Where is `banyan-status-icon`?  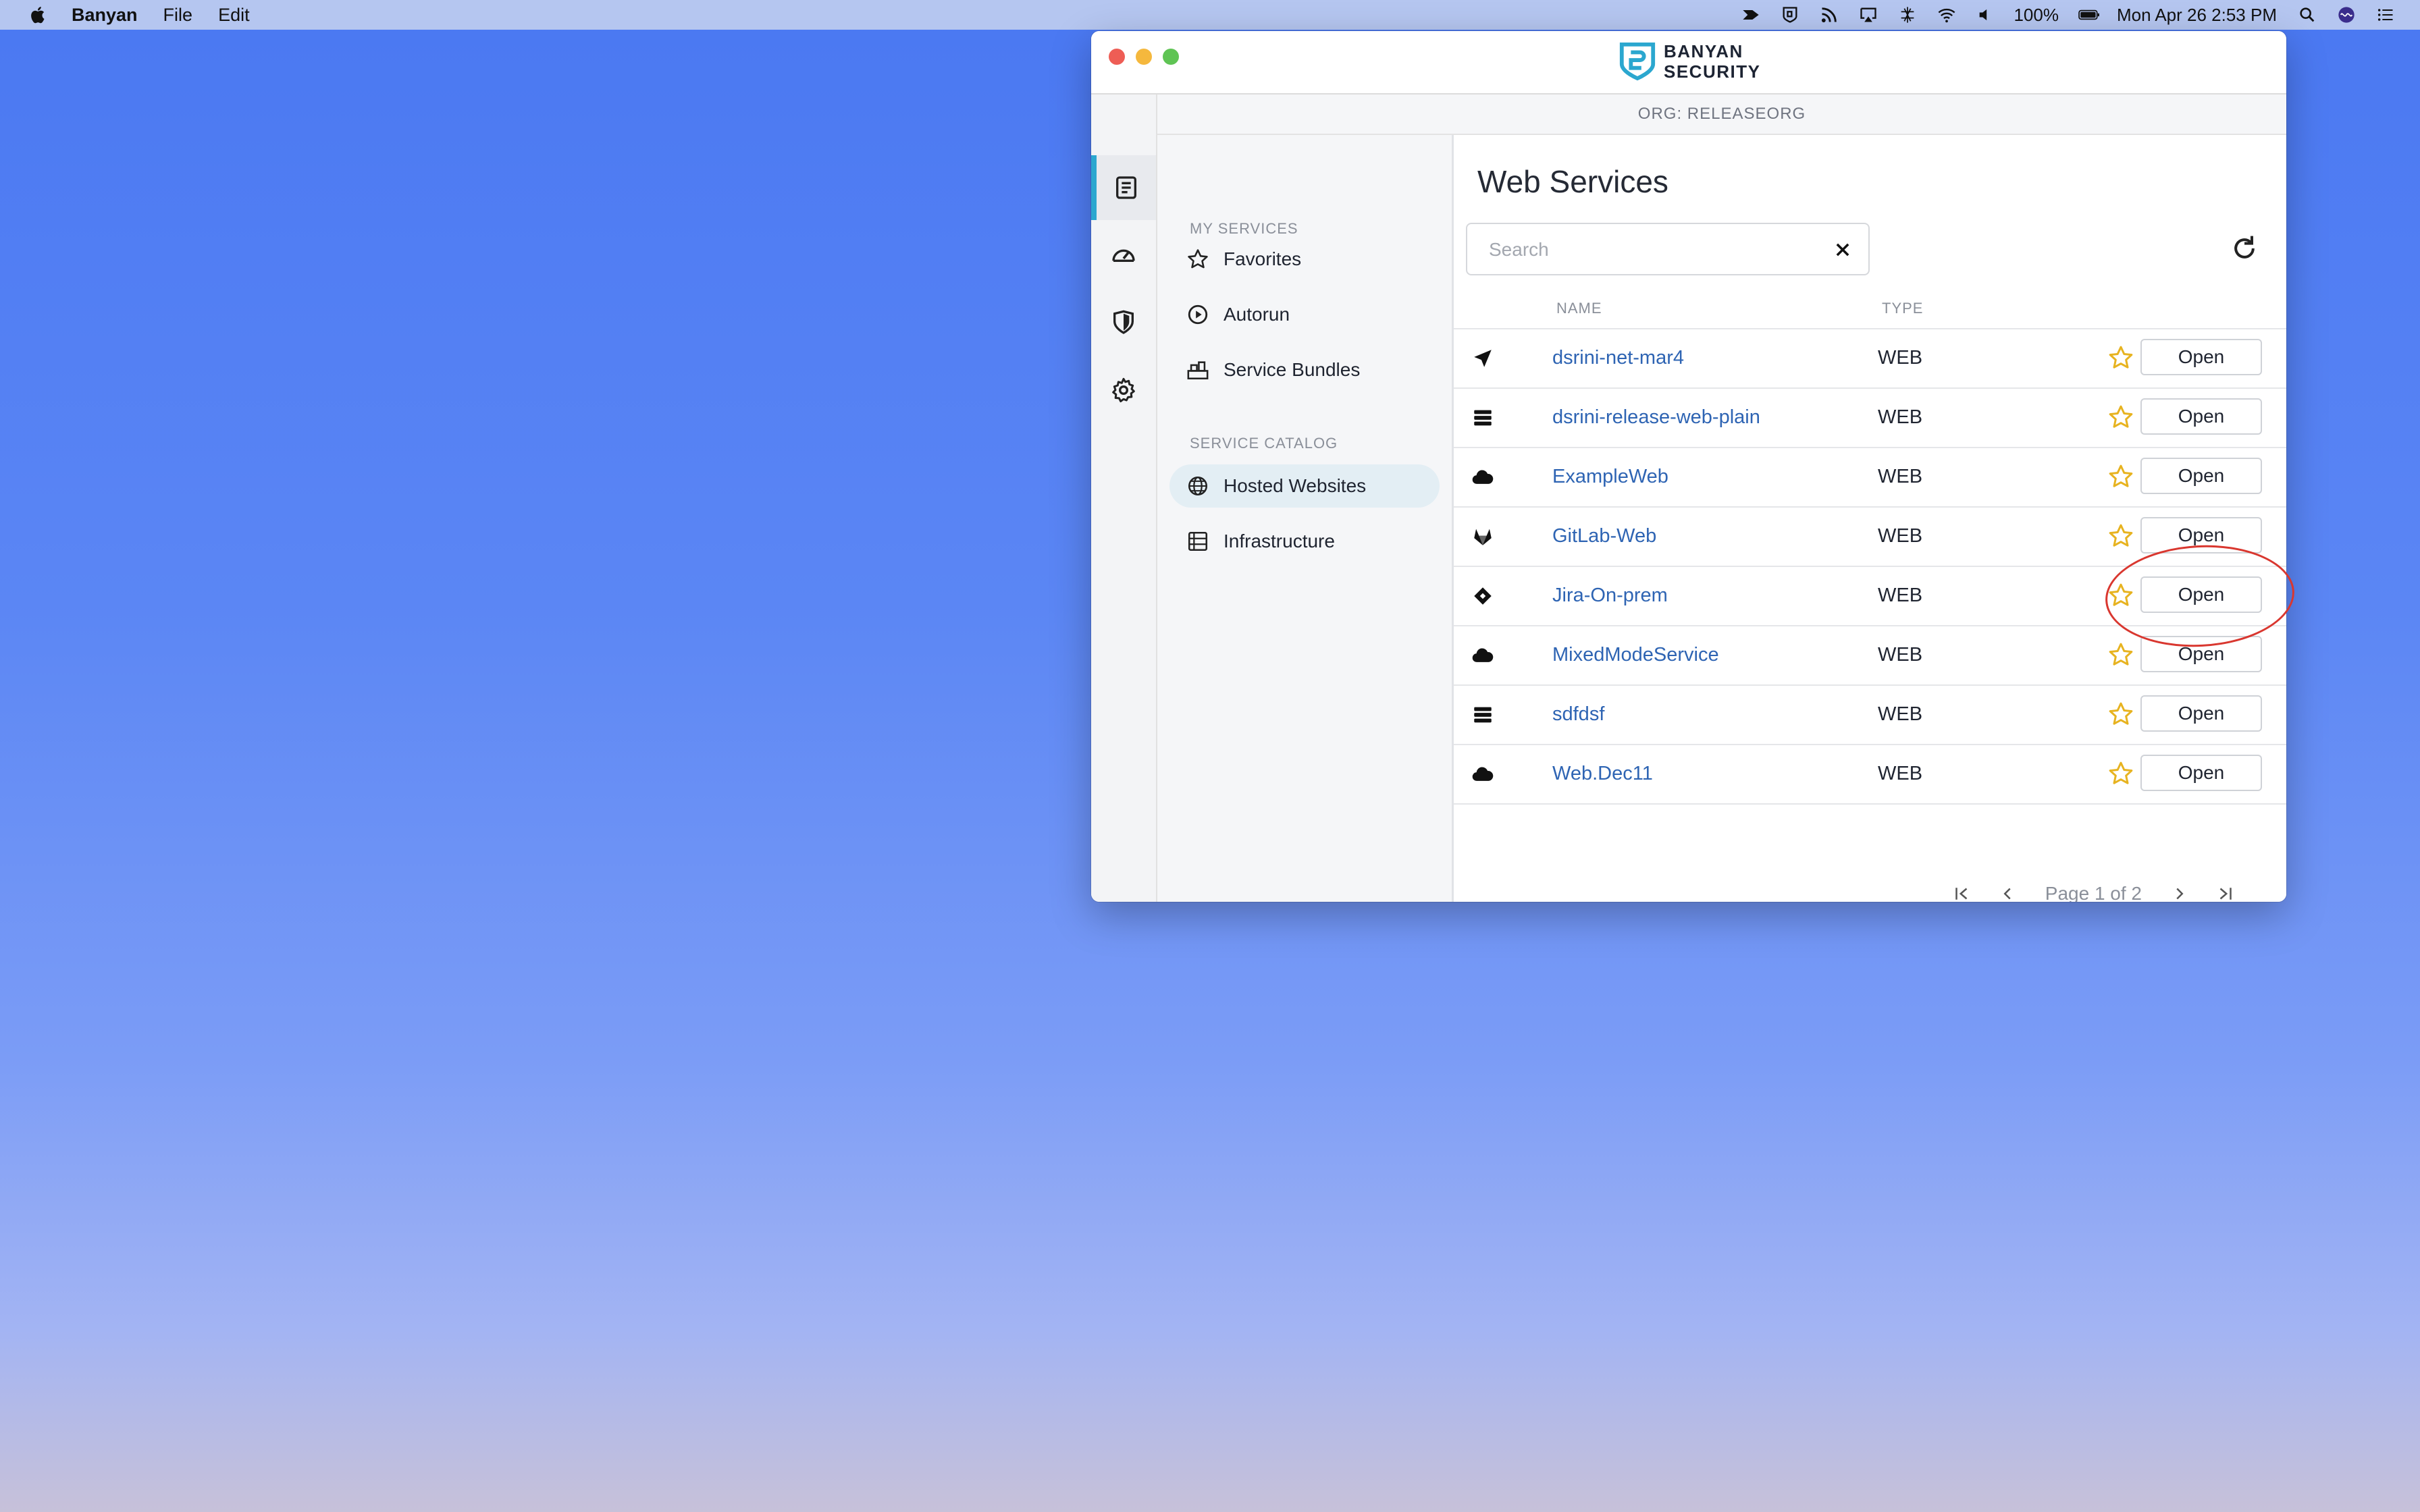 banyan-status-icon is located at coordinates (1790, 15).